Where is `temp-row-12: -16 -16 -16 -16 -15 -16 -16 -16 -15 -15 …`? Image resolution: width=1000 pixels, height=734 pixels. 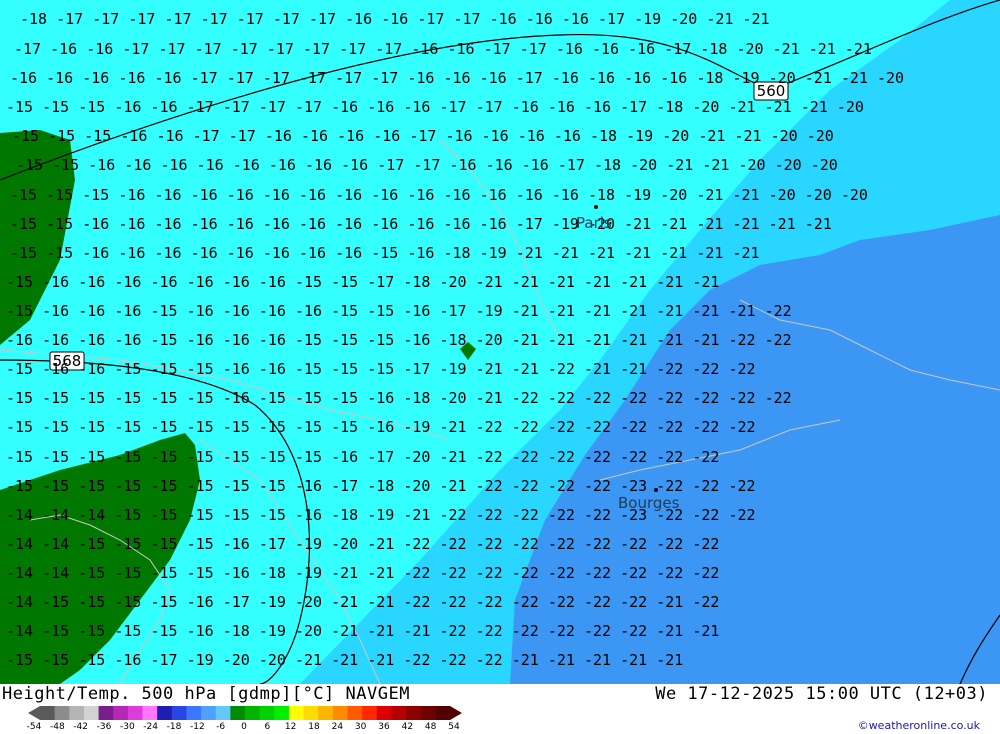 temp-row-12: -16 -16 -16 -16 -15 -16 -16 -16 -15 -15 … is located at coordinates (399, 340).